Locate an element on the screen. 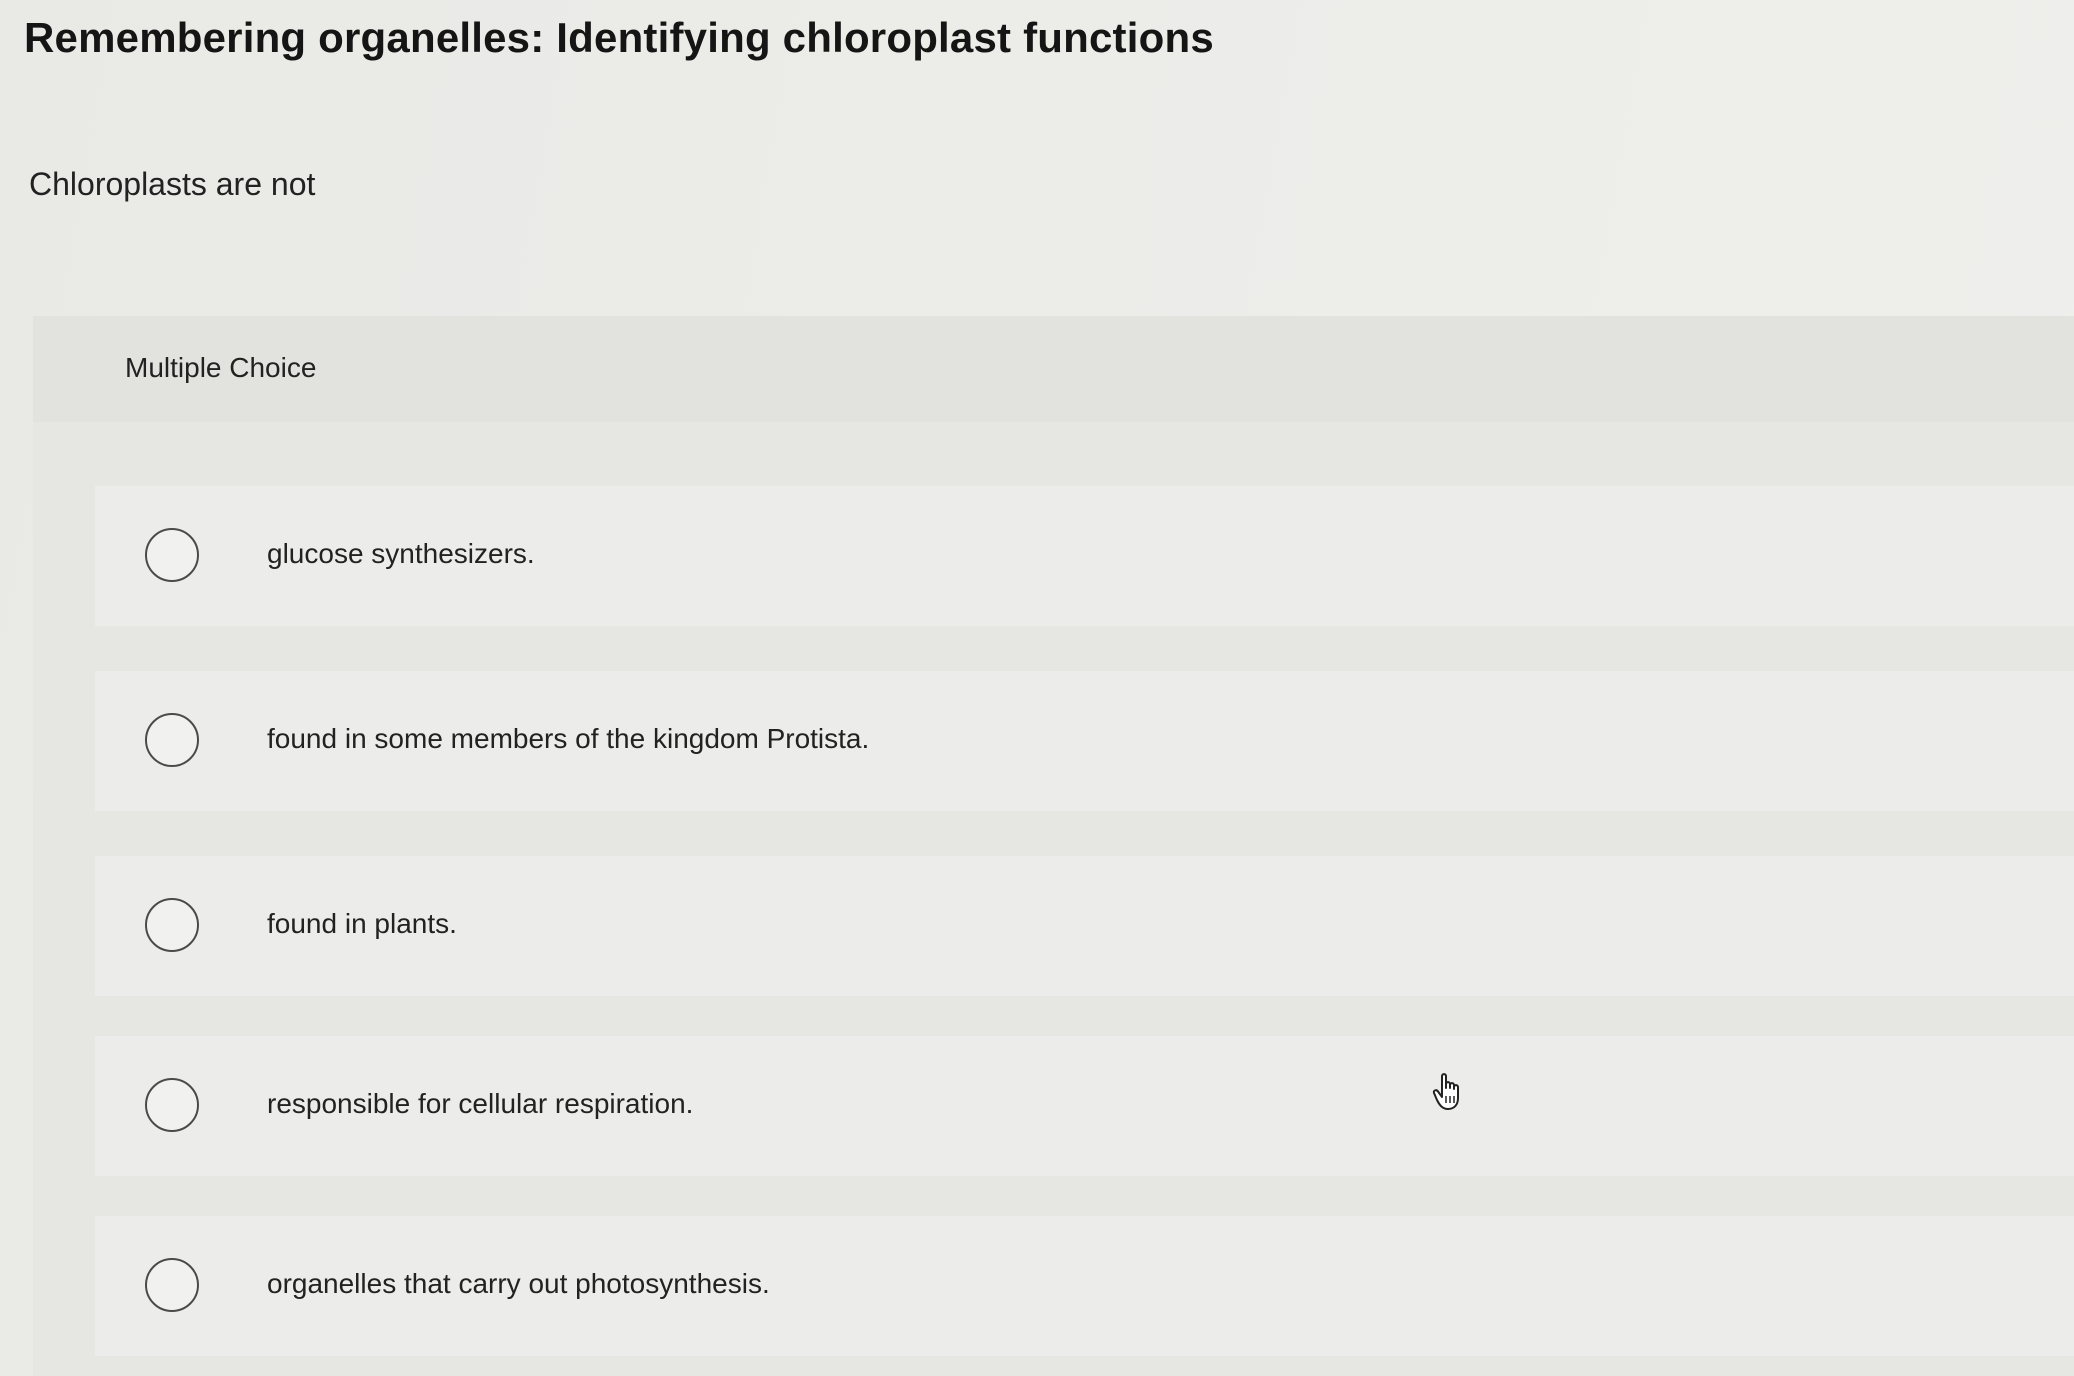 The height and width of the screenshot is (1376, 2074). question-type-label: Multiple Choice is located at coordinates (221, 367).